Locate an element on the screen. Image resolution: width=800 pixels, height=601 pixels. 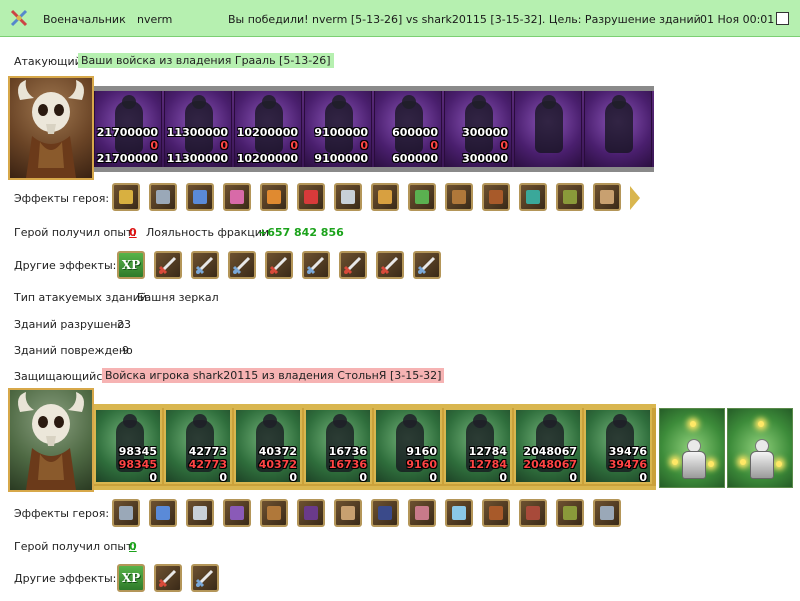
army-unit-card: 16736 16736 0 is located at coordinates (338, 446).